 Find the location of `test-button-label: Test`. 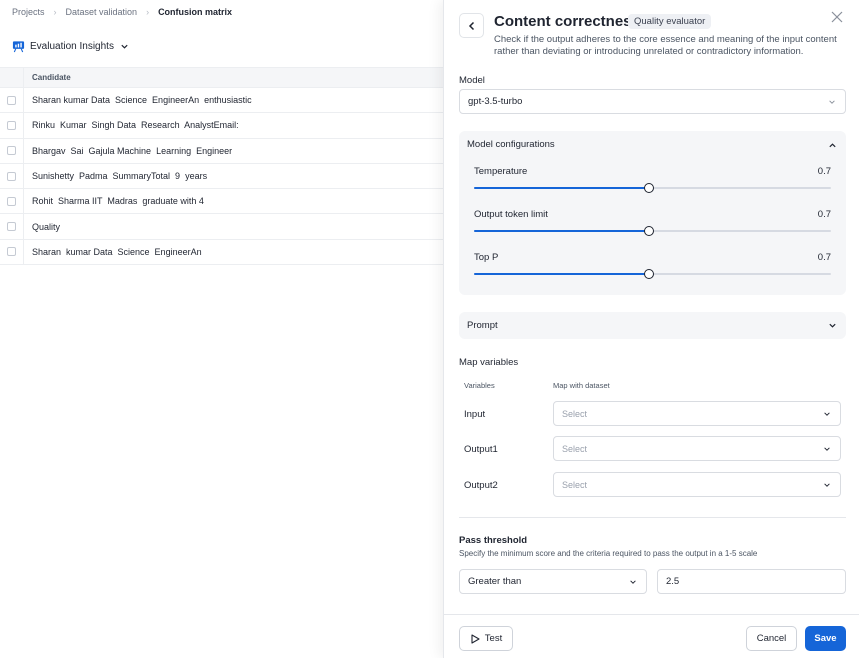

test-button-label: Test is located at coordinates (493, 638).